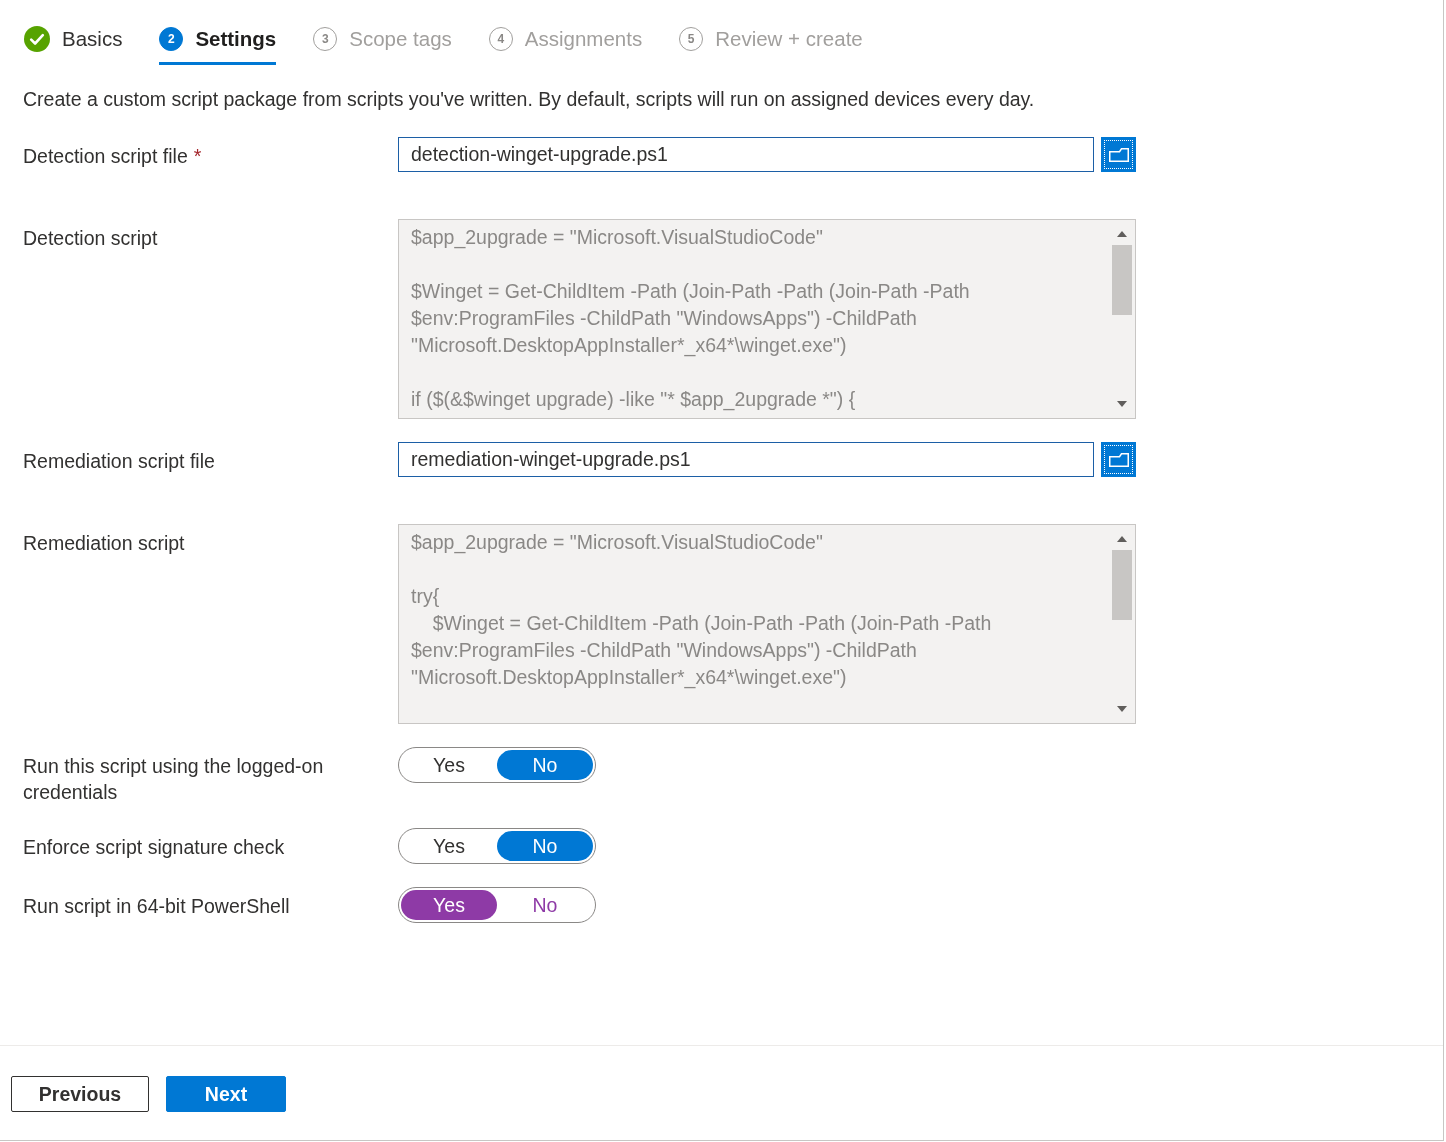 This screenshot has width=1446, height=1142. Describe the element at coordinates (529, 99) in the screenshot. I see `description-text: Create a custom script package from scripts you've written. By default, scripts will run on assigned devices every day.` at that location.